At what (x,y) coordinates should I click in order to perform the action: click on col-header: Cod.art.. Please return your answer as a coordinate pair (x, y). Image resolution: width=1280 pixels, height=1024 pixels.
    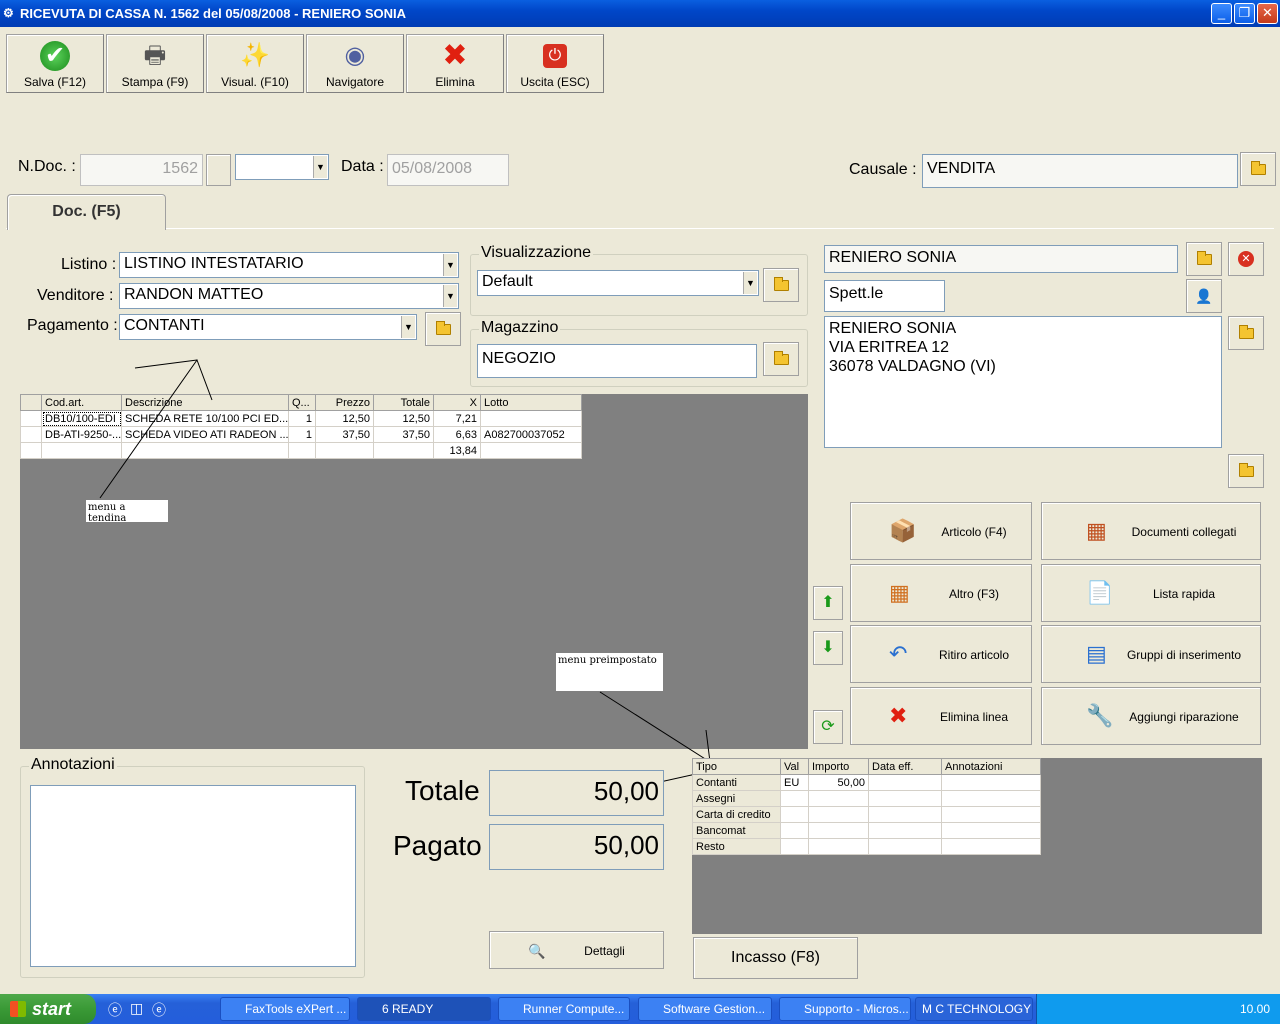
    Looking at the image, I should click on (81, 402).